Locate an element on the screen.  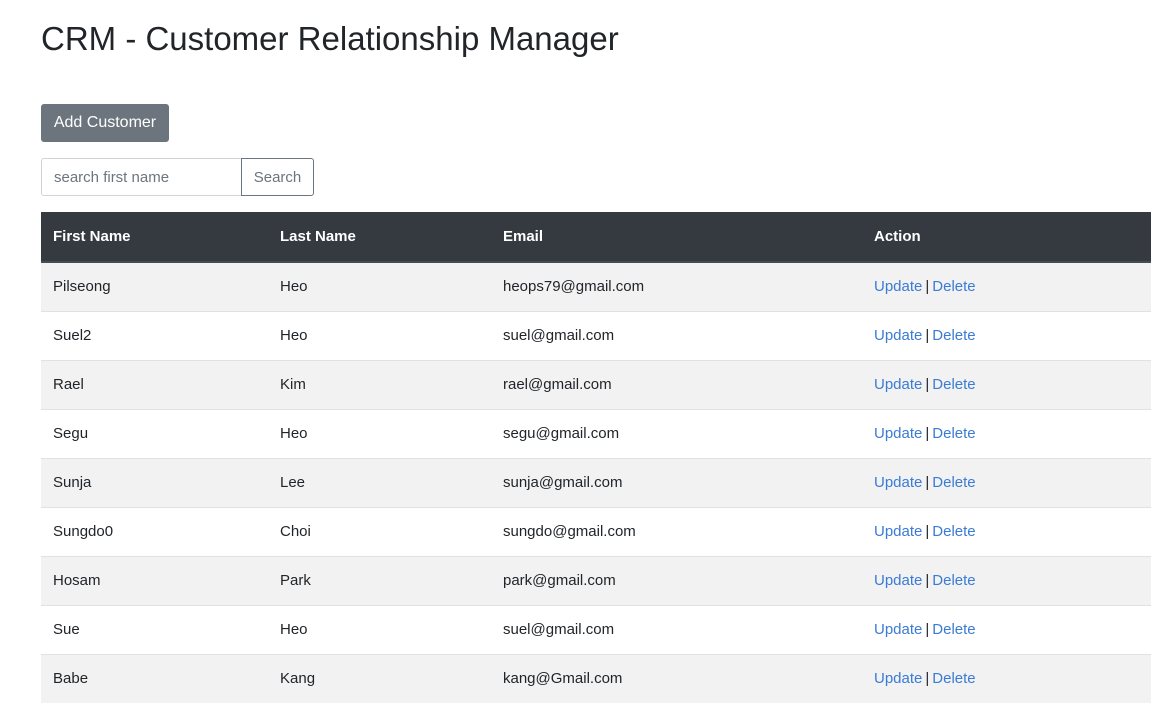
search-button: Search is located at coordinates (277, 177).